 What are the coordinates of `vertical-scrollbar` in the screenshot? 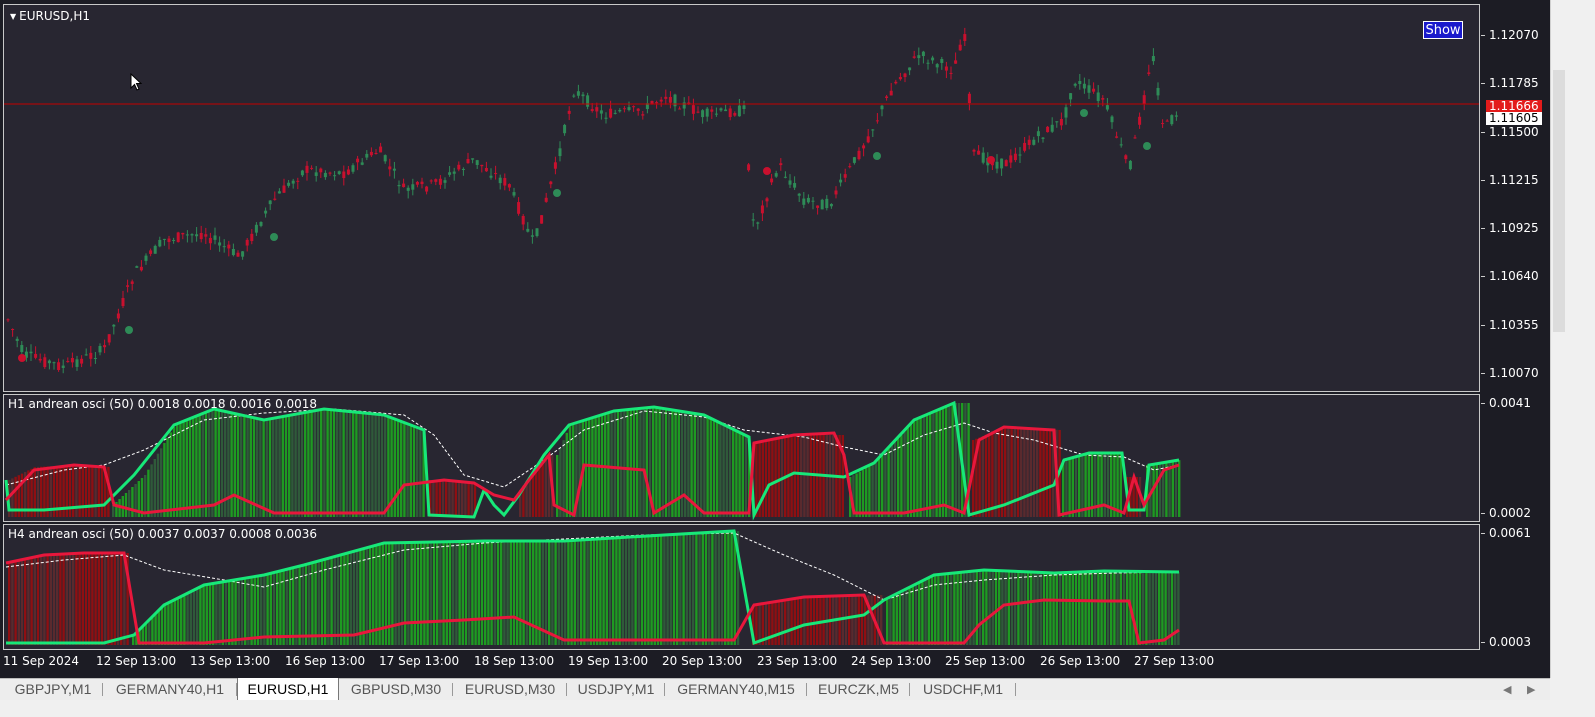 It's located at (1559, 339).